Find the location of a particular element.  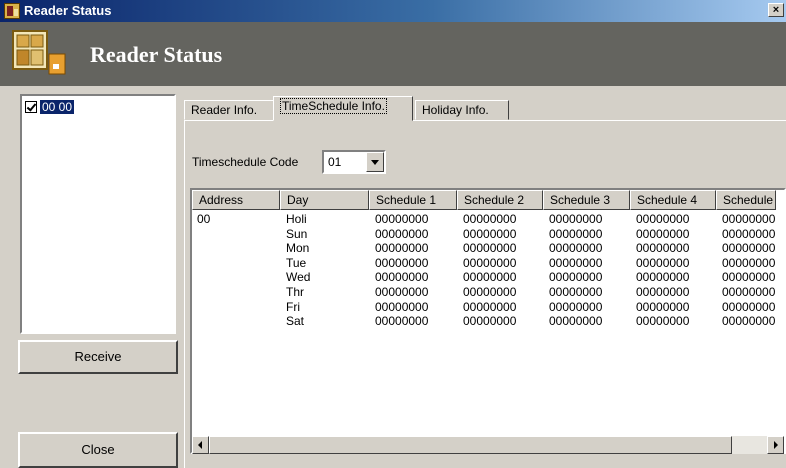

timeschedule-code-value: 01 is located at coordinates (335, 162).